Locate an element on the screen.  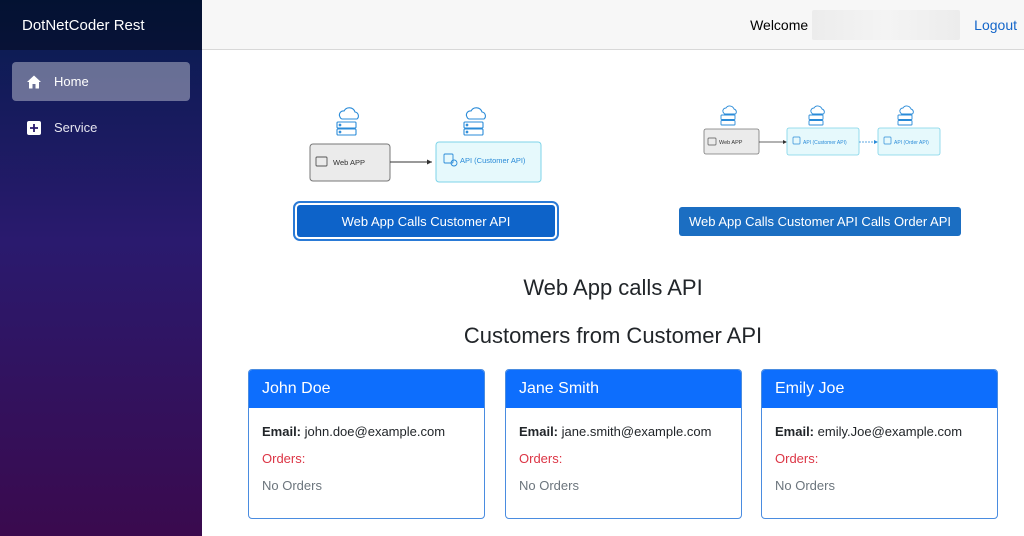
home-icon is located at coordinates (34, 82).